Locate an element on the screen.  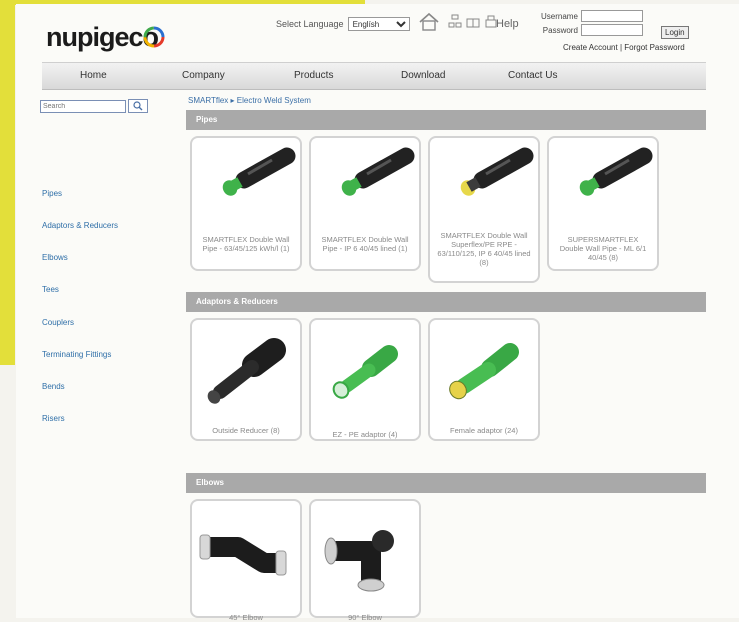
sidebar-item-risers: Risers is located at coordinates (53, 418).